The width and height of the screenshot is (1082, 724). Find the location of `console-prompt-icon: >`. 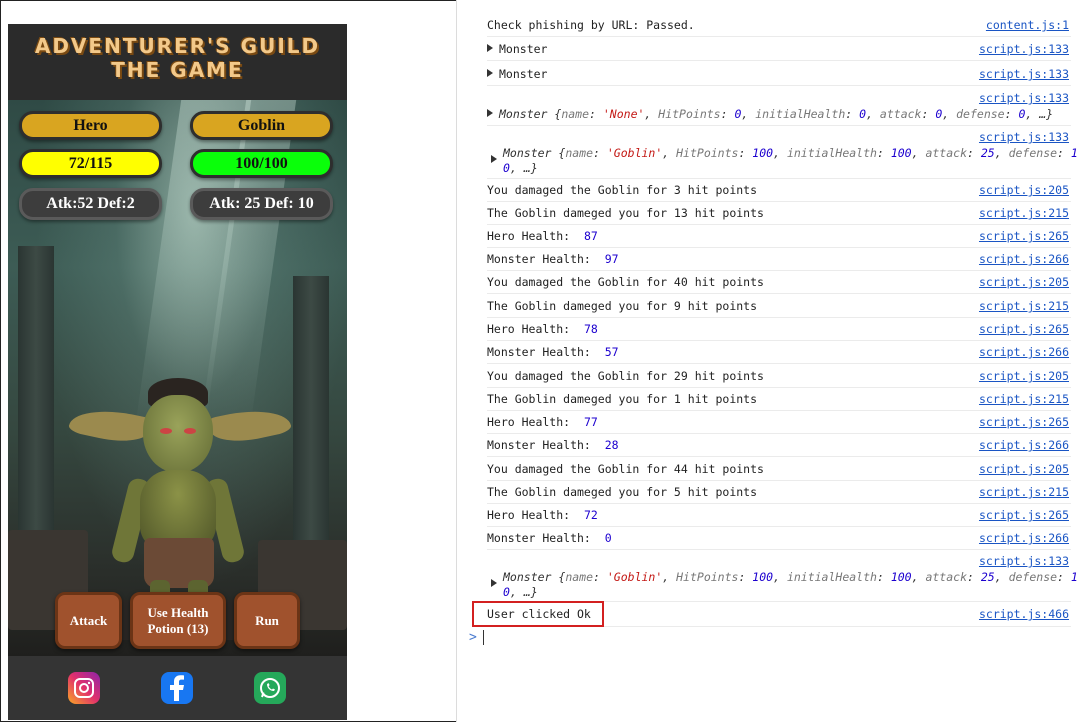

console-prompt-icon: > is located at coordinates (473, 637).